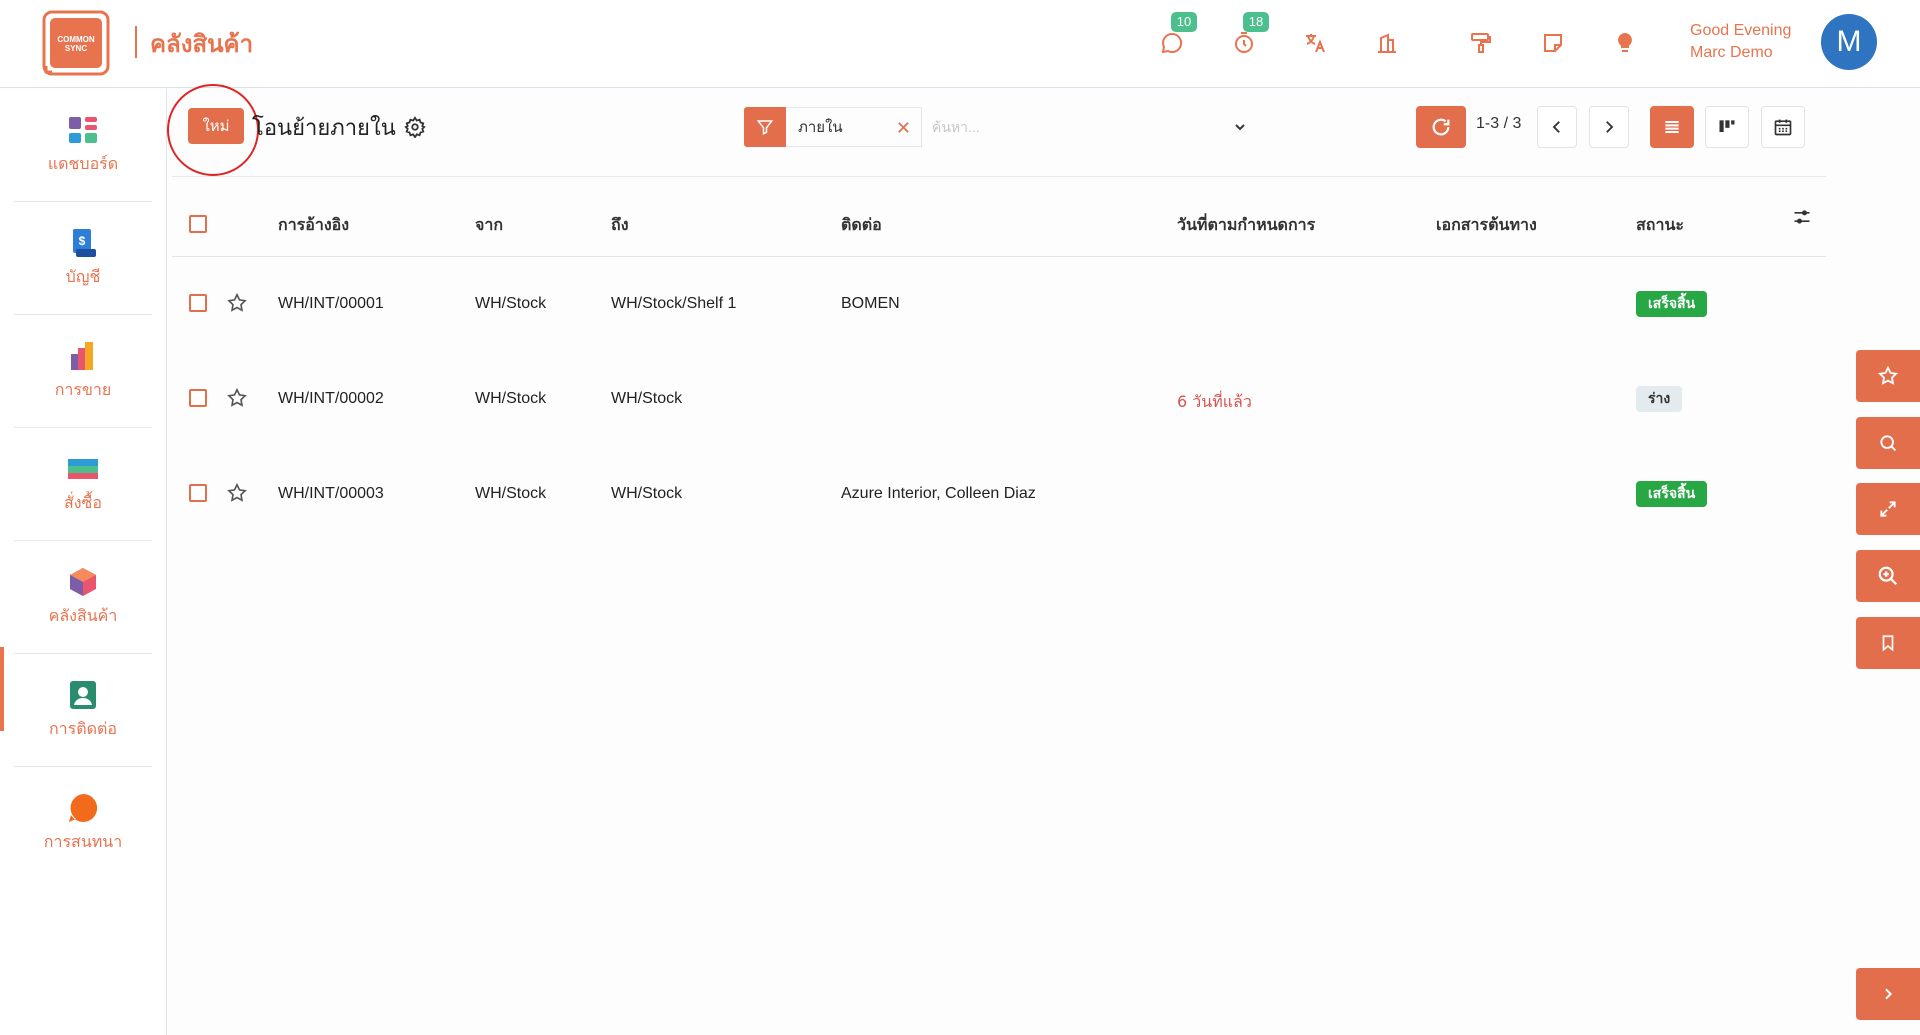 The image size is (1920, 1035). Describe the element at coordinates (331, 493) in the screenshot. I see `reference-cell: WH/INT/00003` at that location.